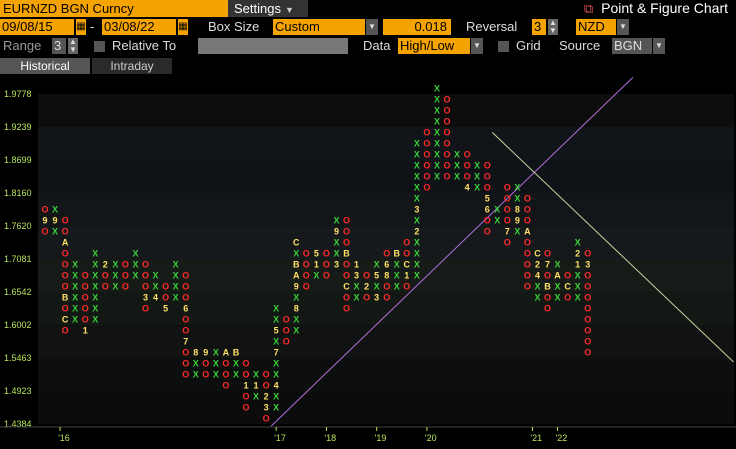  Describe the element at coordinates (145, 298) in the screenshot. I see `o-box: 3` at that location.